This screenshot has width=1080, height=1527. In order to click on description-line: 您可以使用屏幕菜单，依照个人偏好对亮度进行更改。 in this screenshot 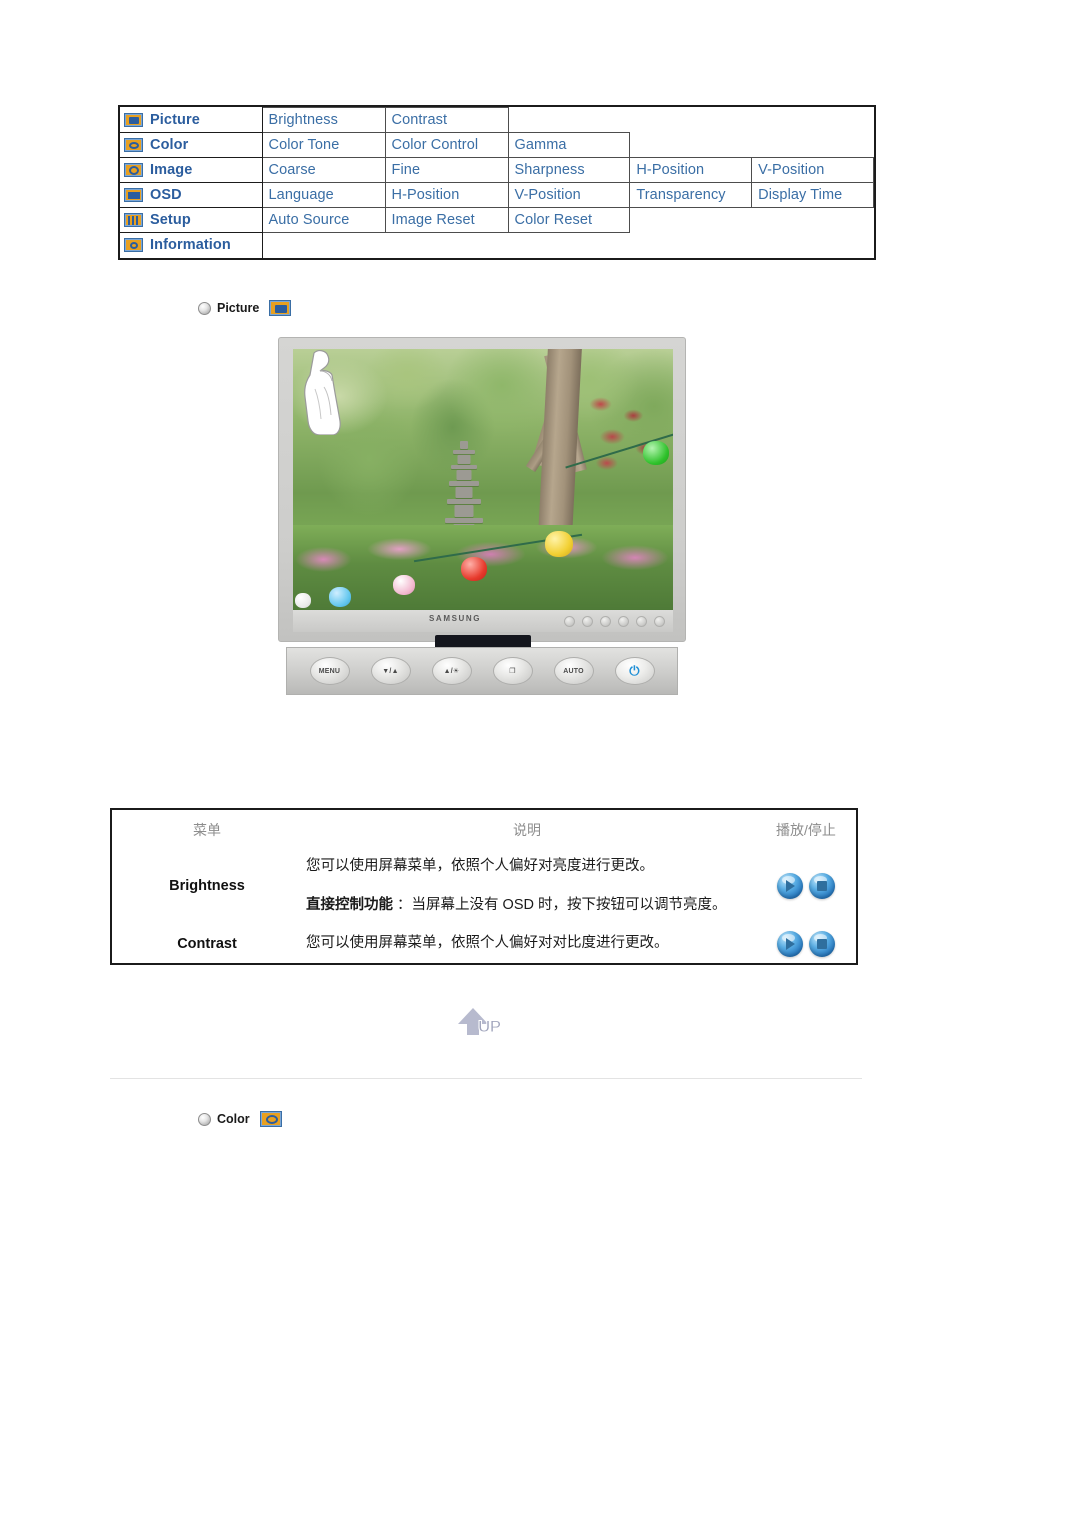, I will do `click(480, 866)`.